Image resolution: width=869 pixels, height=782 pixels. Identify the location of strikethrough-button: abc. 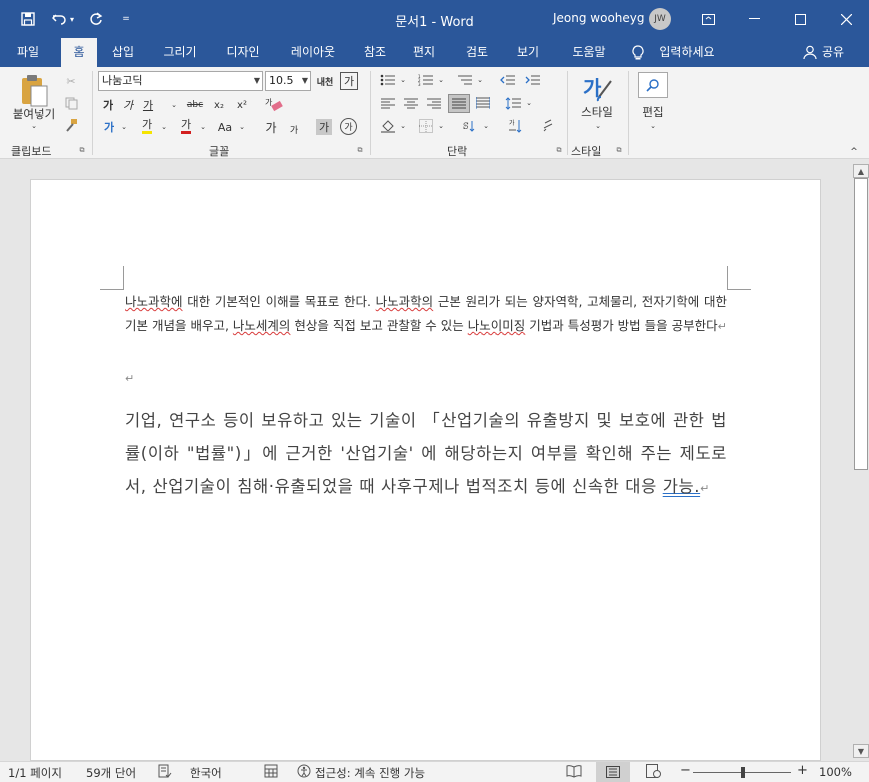
(195, 105).